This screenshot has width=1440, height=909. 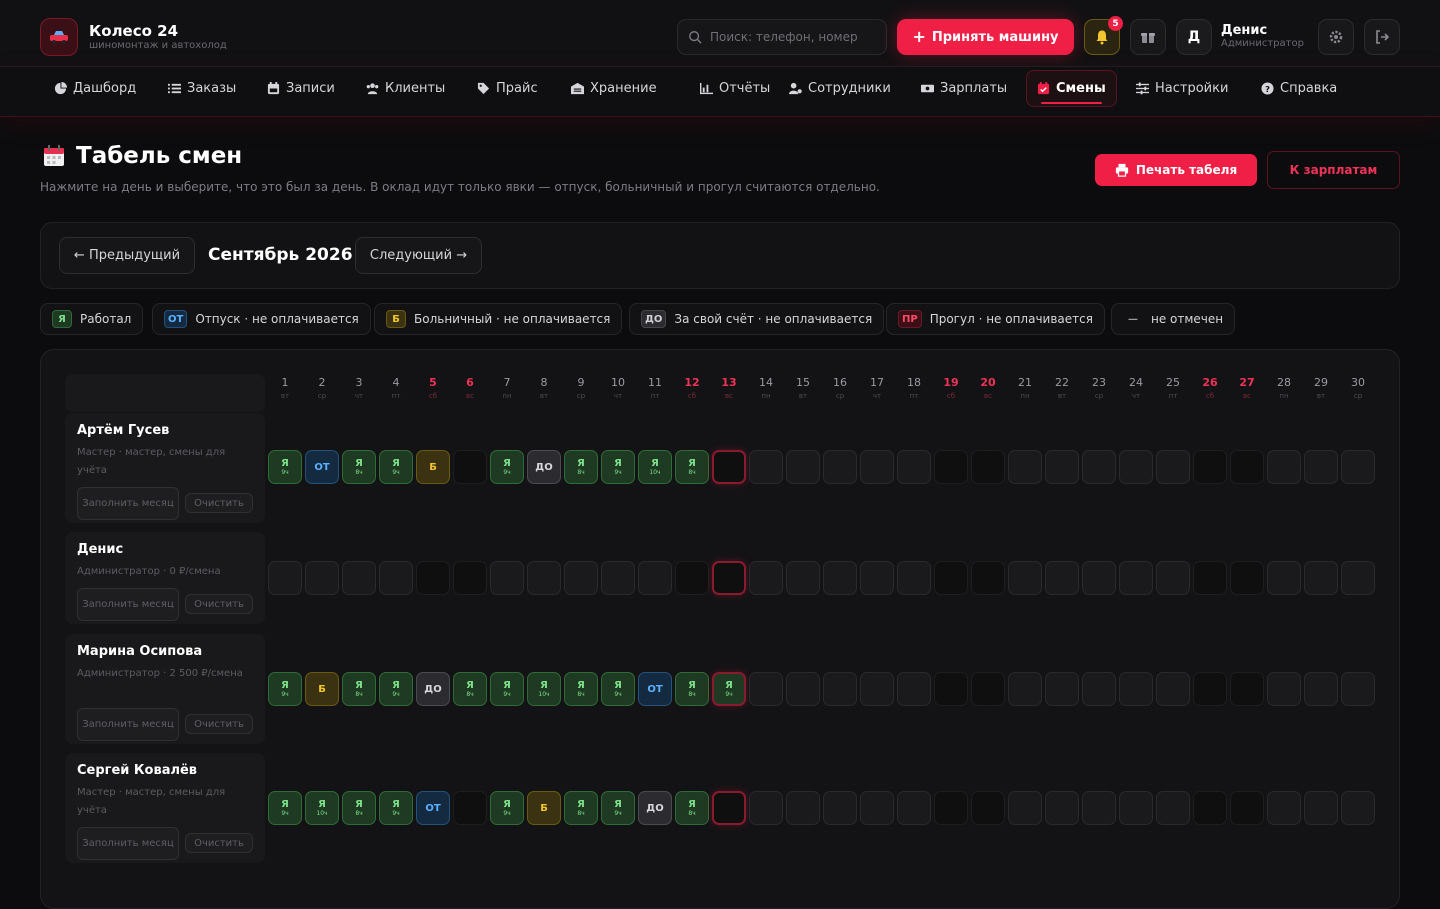 I want to click on accept-car-button: + Принять машину, so click(x=985, y=37).